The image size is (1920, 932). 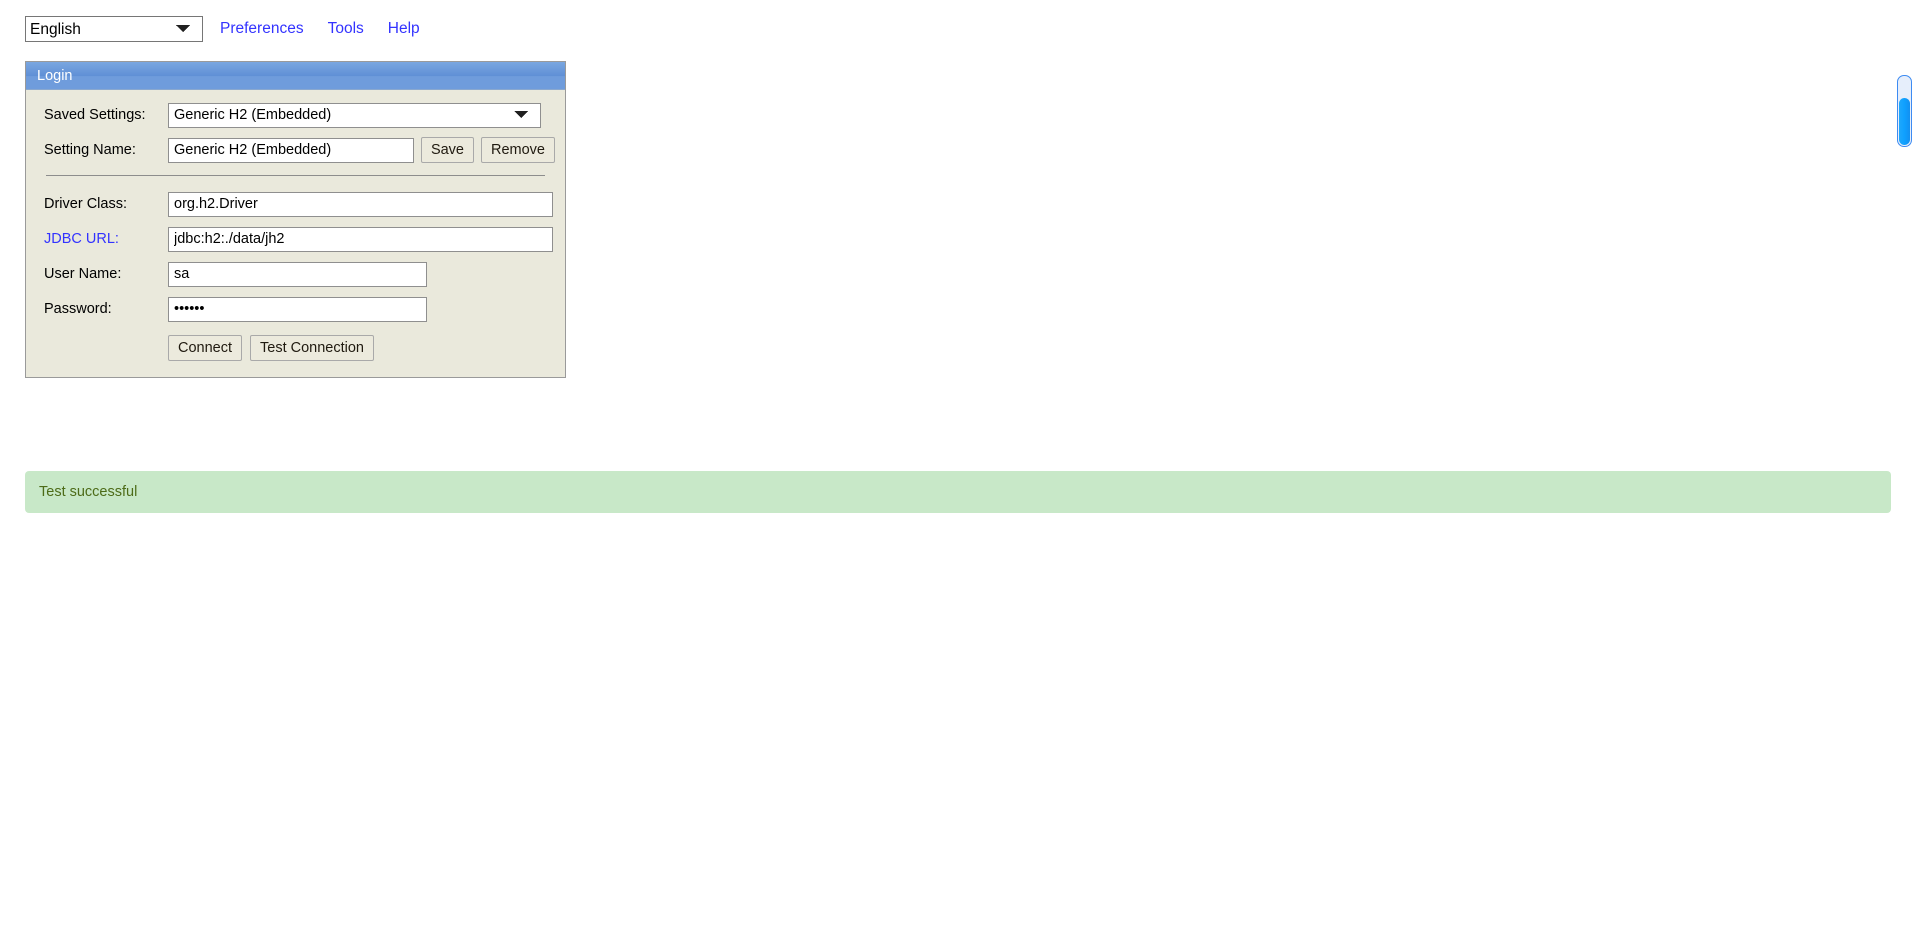 What do you see at coordinates (114, 29) in the screenshot?
I see `language-select: English` at bounding box center [114, 29].